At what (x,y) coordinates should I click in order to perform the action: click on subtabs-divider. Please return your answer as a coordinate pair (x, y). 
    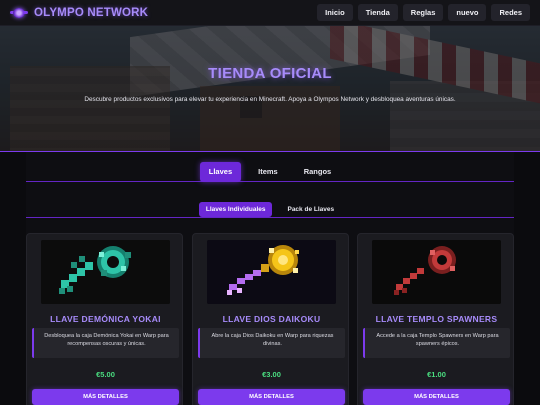
    Looking at the image, I should click on (270, 217).